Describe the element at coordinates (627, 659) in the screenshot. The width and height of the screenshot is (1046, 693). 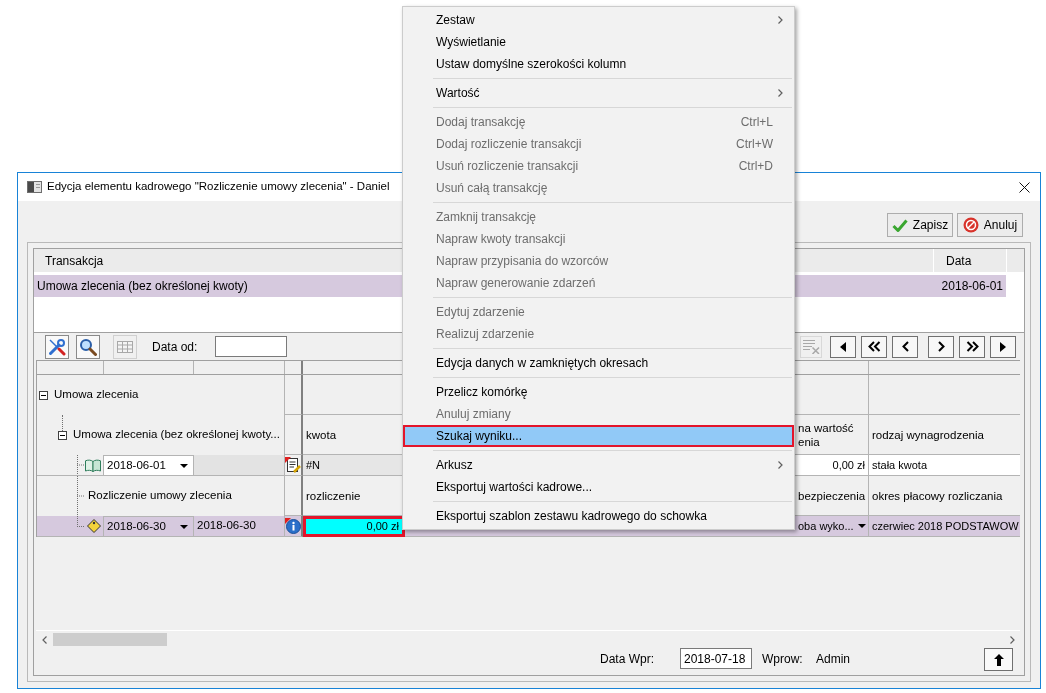
I see `field-label: Data Wpr:` at that location.